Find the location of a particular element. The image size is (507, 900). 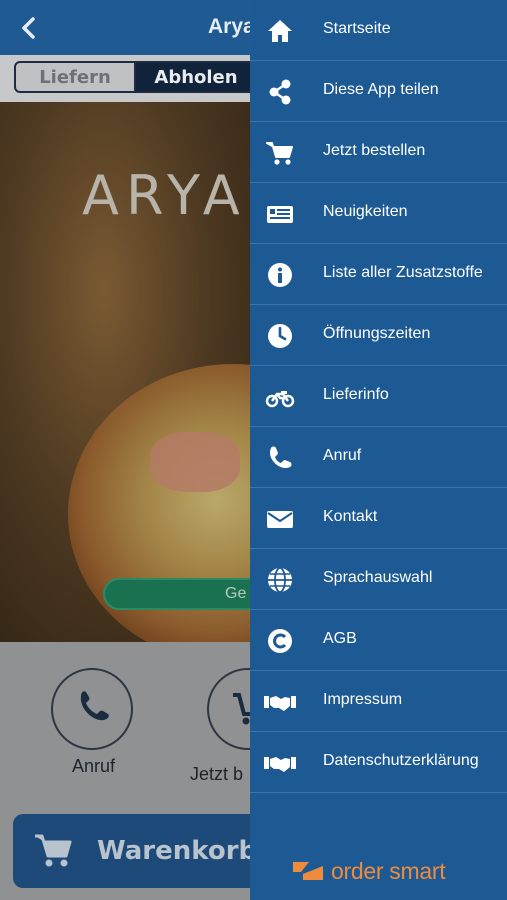

copyright-icon is located at coordinates (280, 641).